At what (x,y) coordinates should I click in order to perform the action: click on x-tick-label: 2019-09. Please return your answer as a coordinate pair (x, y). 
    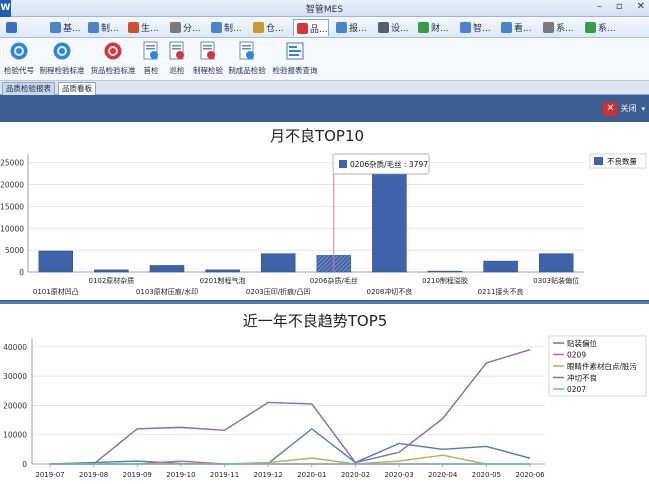
    Looking at the image, I should click on (137, 475).